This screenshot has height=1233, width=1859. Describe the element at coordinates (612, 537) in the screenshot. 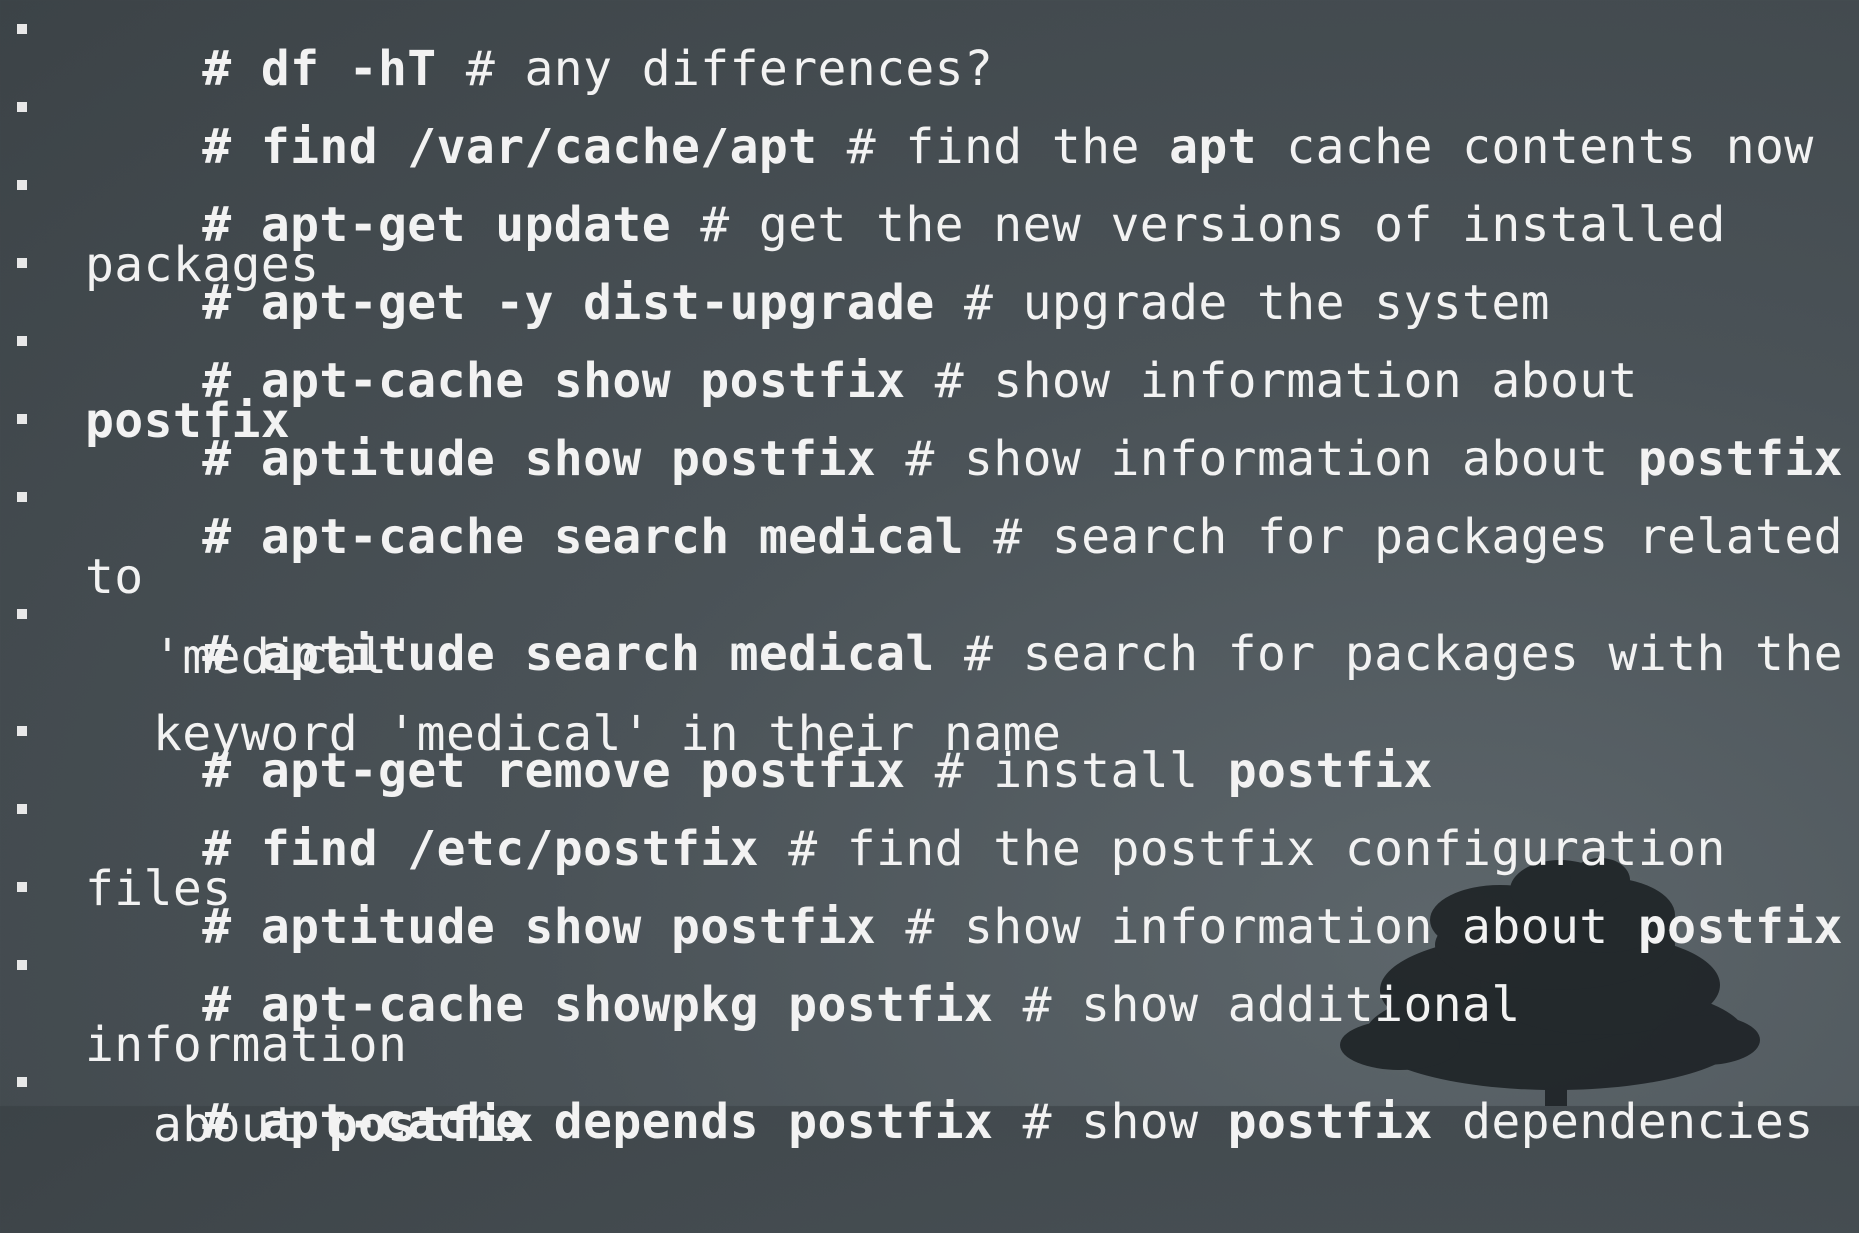

I see `command-text: apt-cache search medical` at that location.